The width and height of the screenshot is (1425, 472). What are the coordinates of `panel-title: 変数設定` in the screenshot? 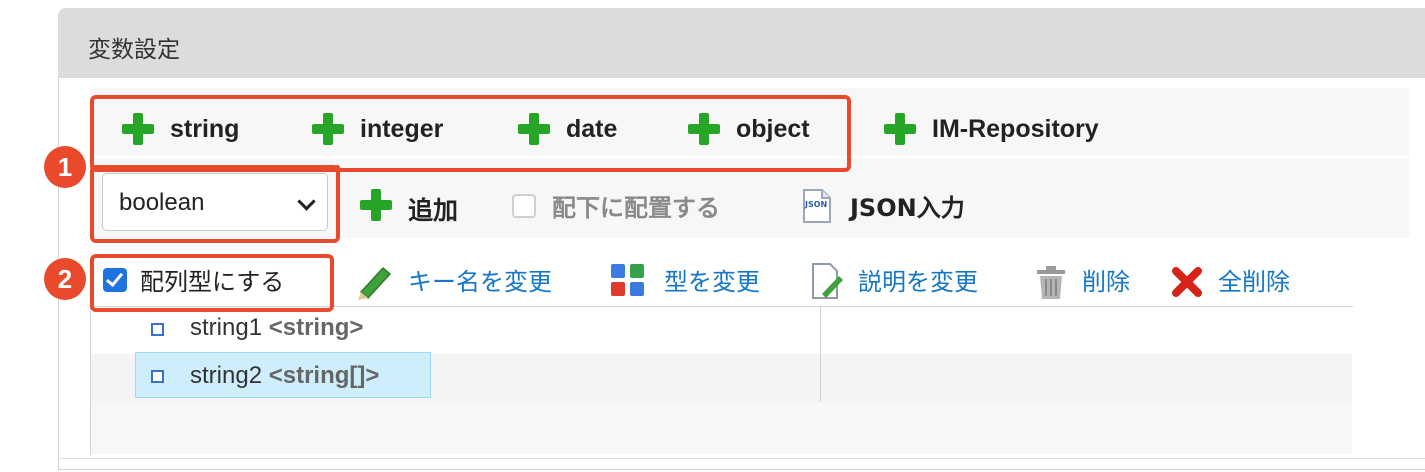 It's located at (134, 50).